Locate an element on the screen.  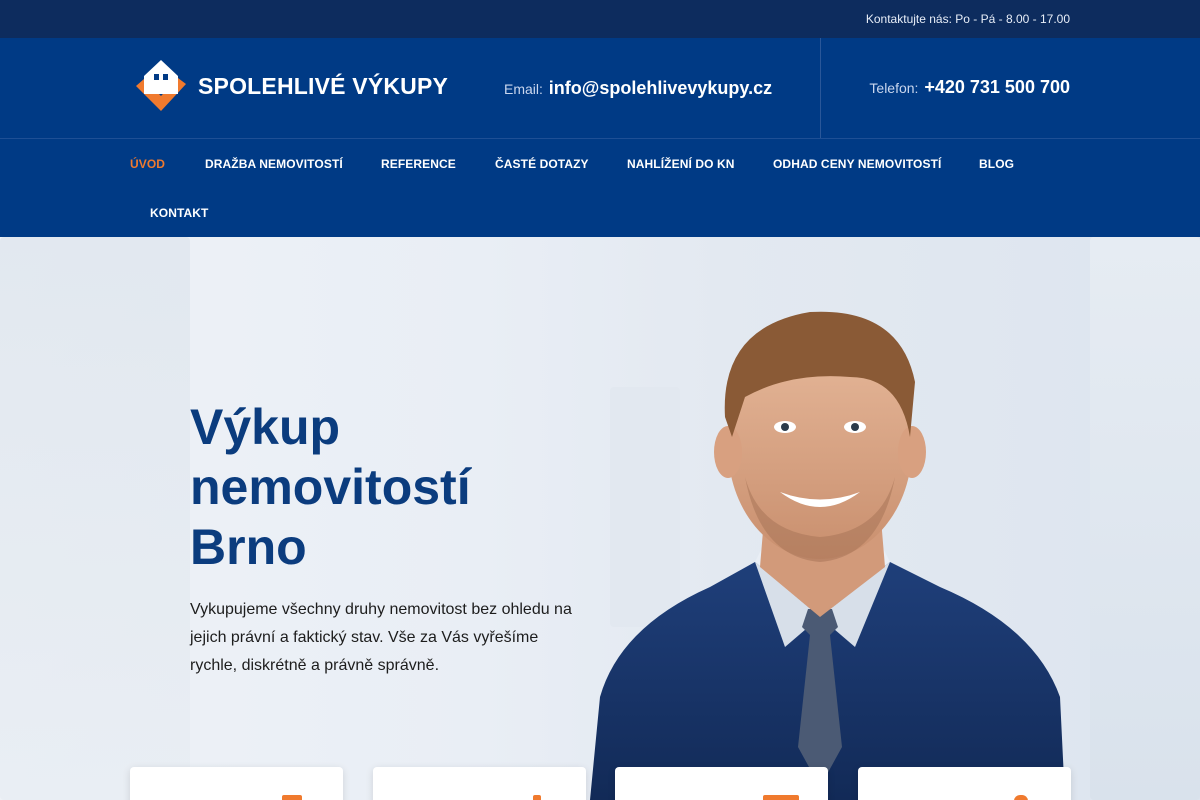
phone-link: +420 731 500 700 is located at coordinates (997, 87).